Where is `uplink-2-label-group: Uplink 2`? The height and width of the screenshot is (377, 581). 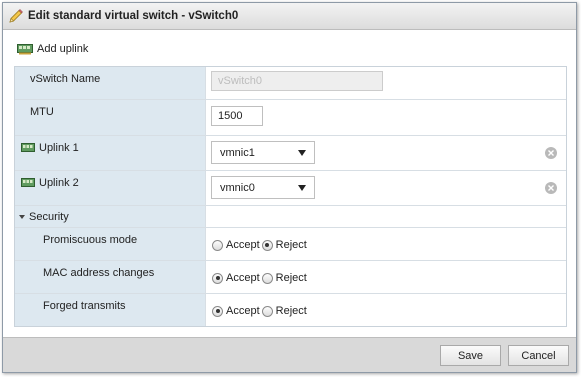 uplink-2-label-group: Uplink 2 is located at coordinates (50, 183).